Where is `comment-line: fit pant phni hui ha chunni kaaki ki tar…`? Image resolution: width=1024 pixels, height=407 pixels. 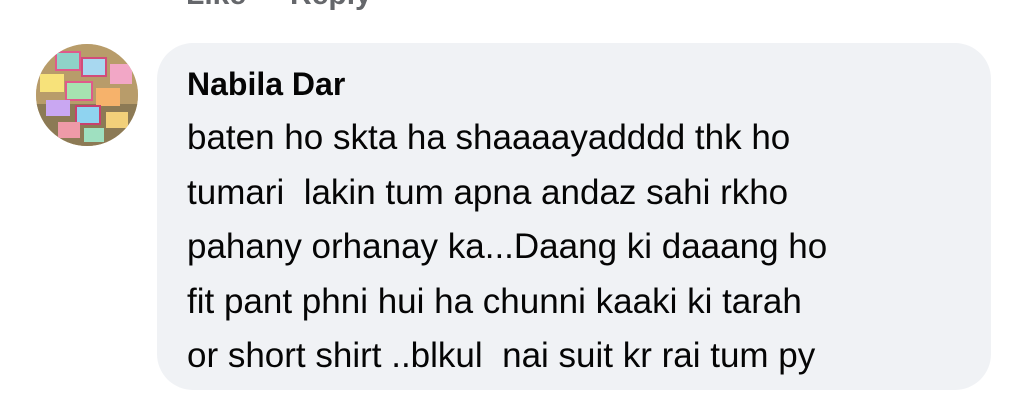 comment-line: fit pant phni hui ha chunni kaaki ki tar… is located at coordinates (494, 301).